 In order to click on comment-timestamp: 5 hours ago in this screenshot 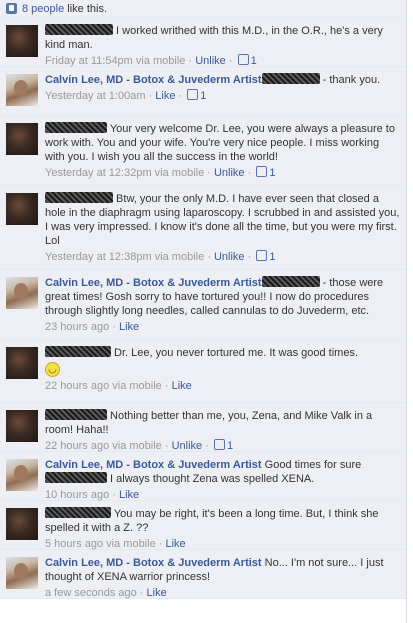, I will do `click(74, 544)`.